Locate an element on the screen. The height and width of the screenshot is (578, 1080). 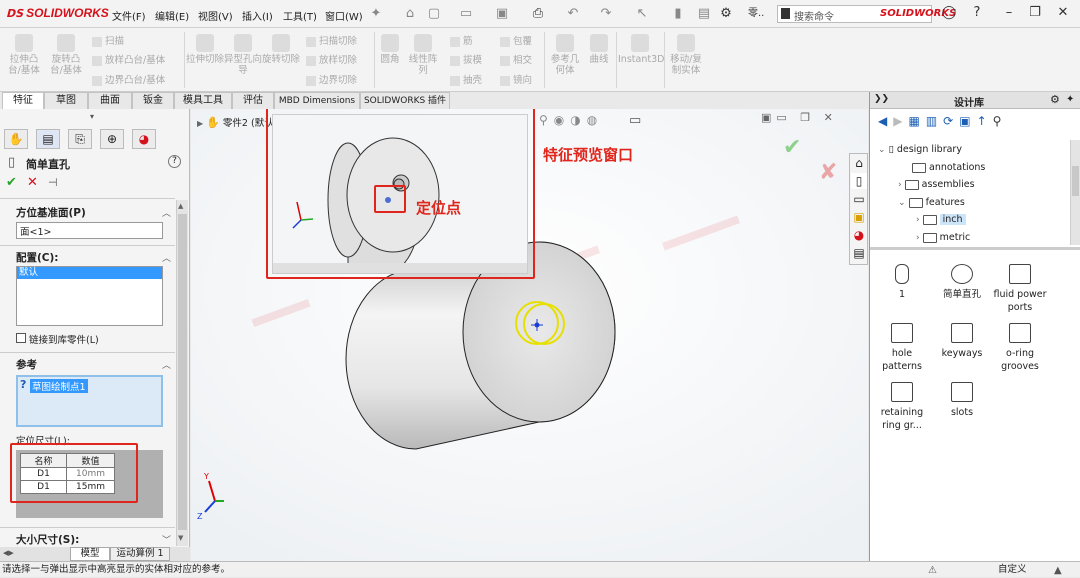
ok-checkmark-button: ✔ is located at coordinates (11, 182).